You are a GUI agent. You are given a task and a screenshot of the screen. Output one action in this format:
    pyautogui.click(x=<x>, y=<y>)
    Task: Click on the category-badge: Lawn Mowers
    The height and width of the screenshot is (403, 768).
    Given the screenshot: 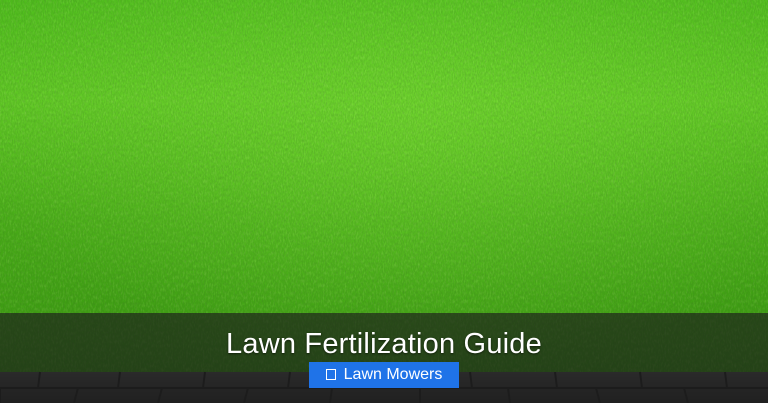 What is the action you would take?
    pyautogui.click(x=384, y=375)
    